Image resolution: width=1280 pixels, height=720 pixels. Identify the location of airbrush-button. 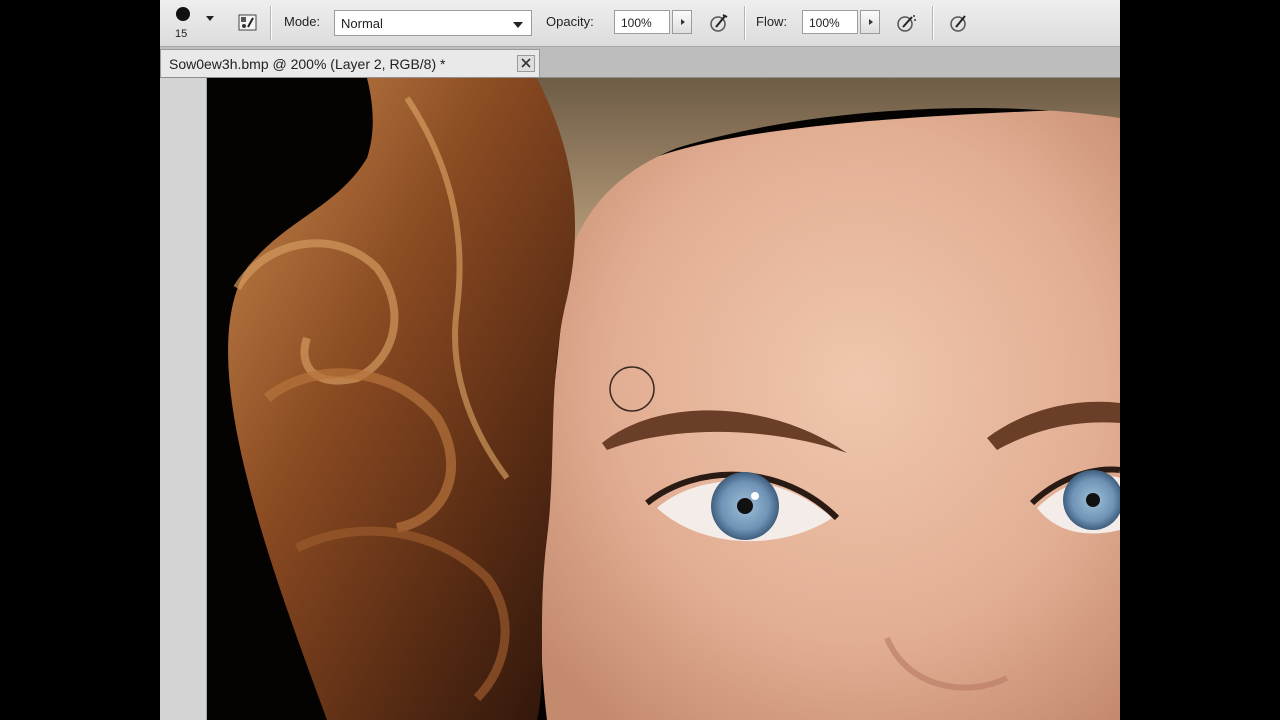
(907, 23).